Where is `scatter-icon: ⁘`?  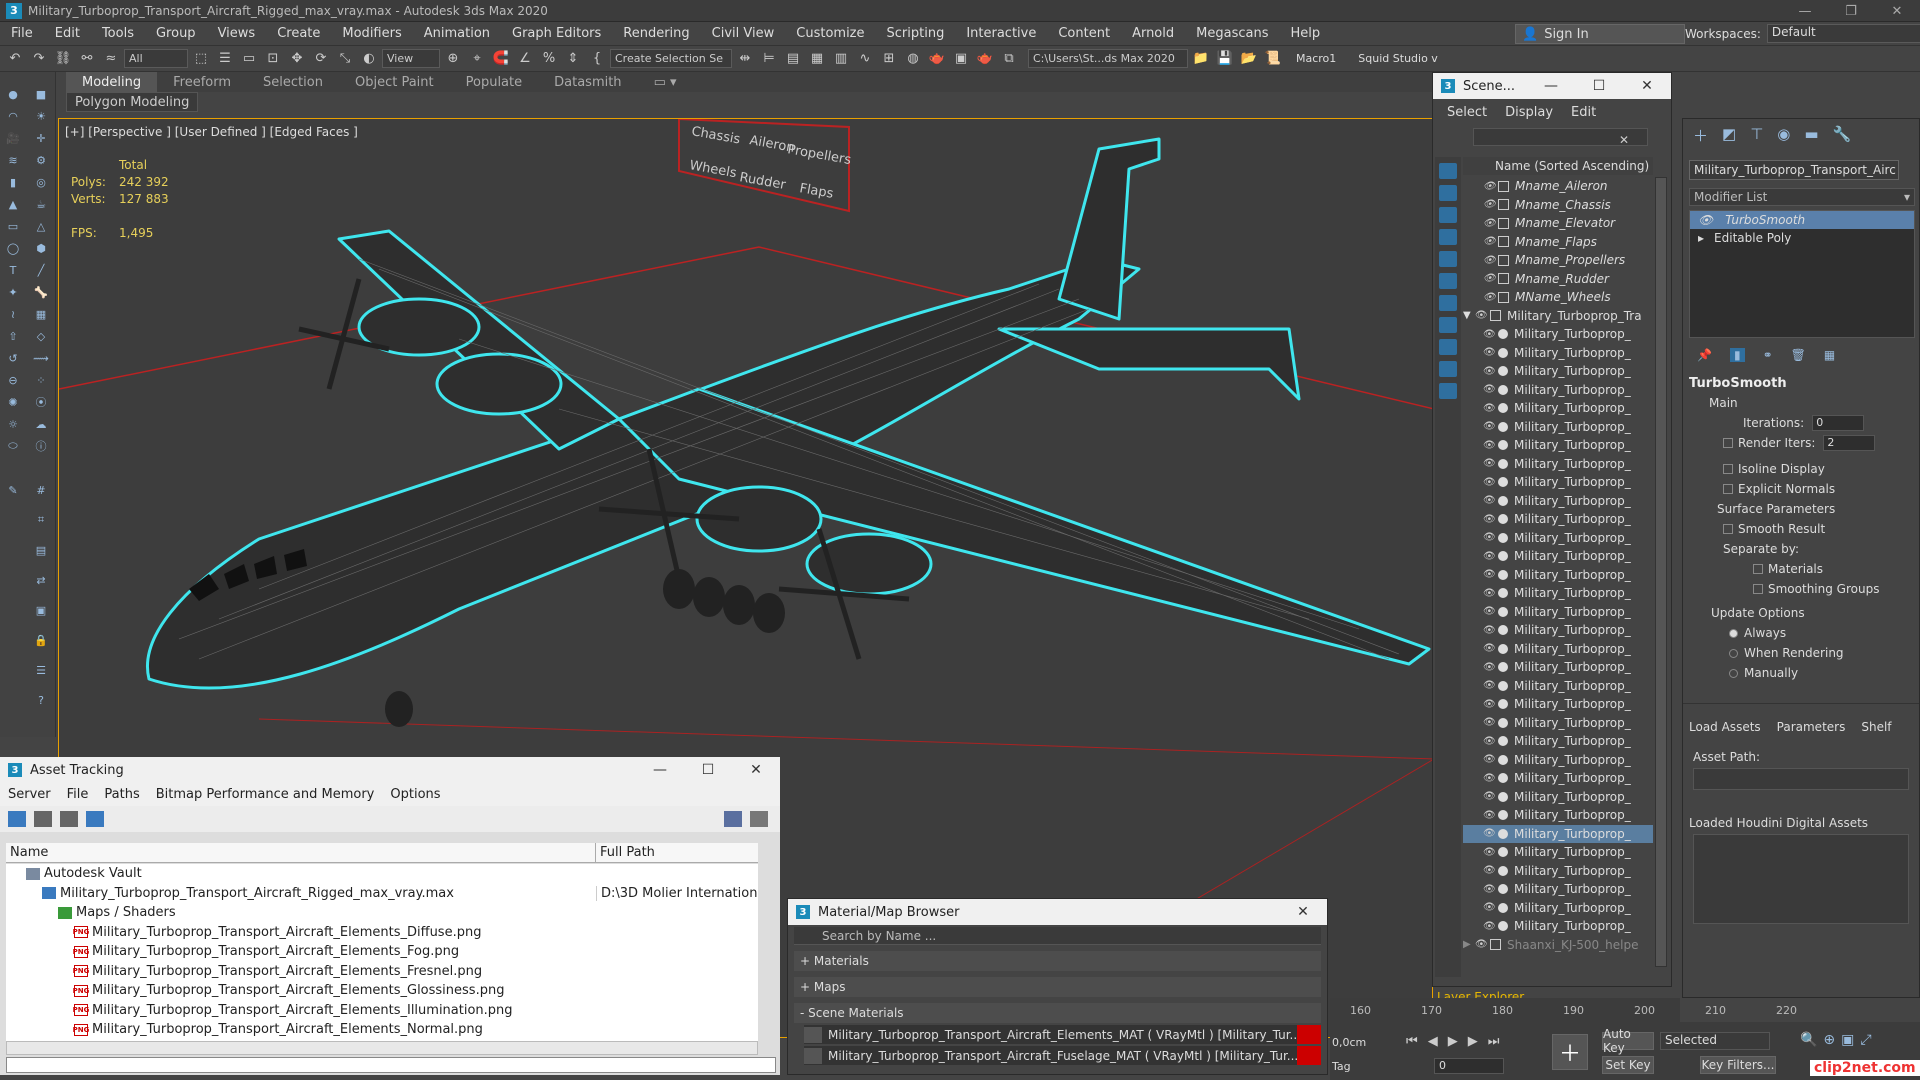 scatter-icon: ⁘ is located at coordinates (41, 380).